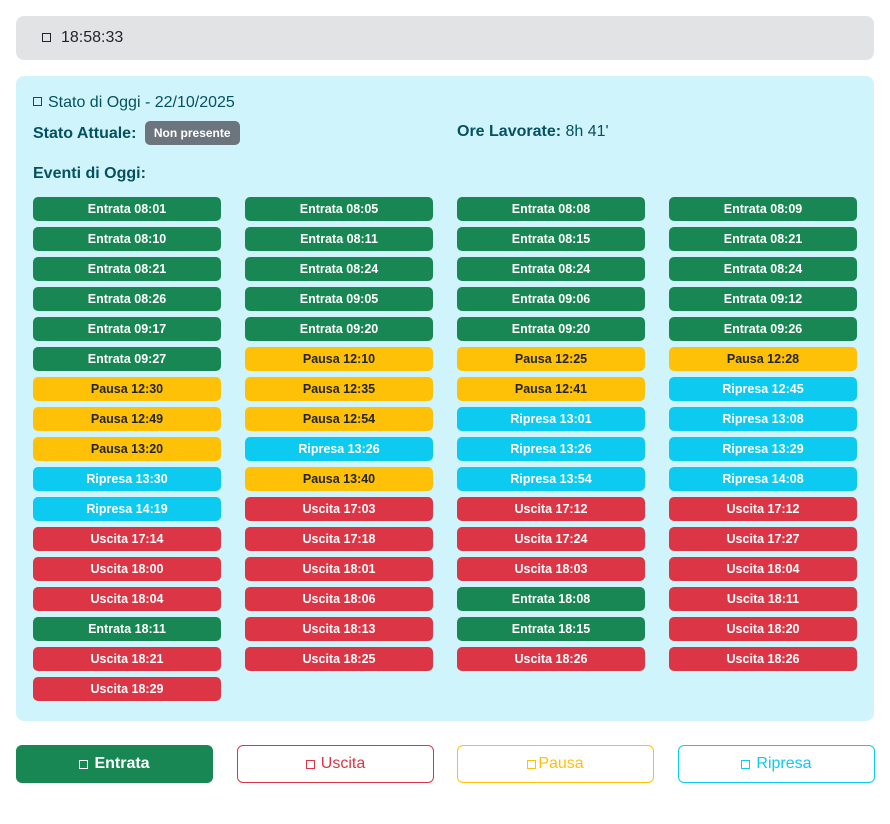 The height and width of the screenshot is (824, 890). I want to click on event-badge-entrata: Entrata 09:26, so click(763, 329).